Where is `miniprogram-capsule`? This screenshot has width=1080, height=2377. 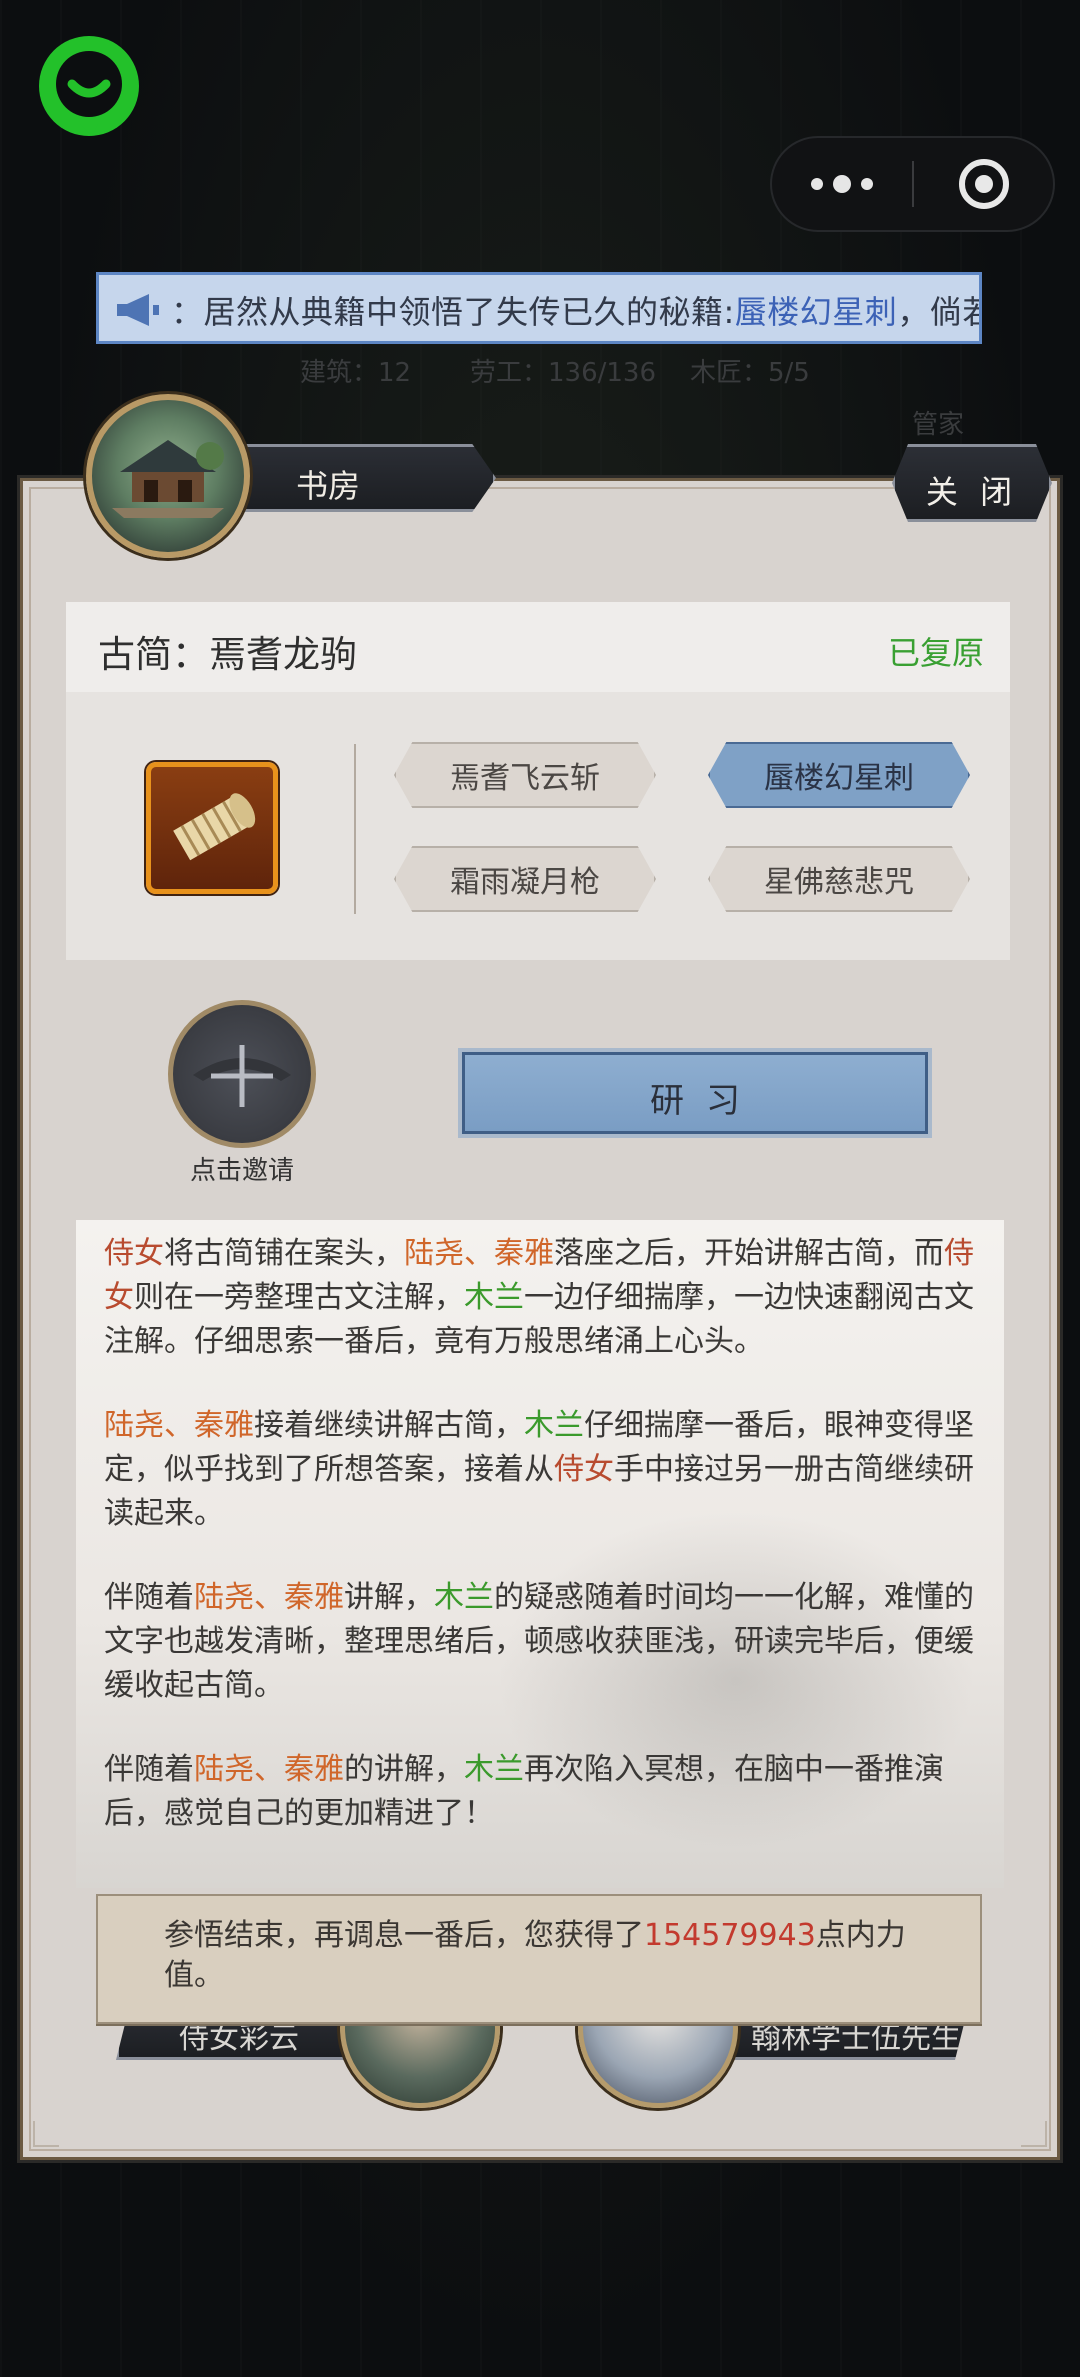 miniprogram-capsule is located at coordinates (912, 184).